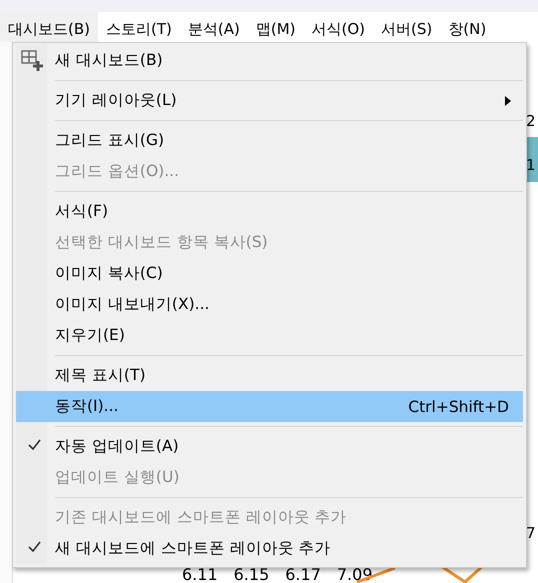 The width and height of the screenshot is (538, 583). Describe the element at coordinates (269, 273) in the screenshot. I see `menu-item: 이미지 복사(C)` at that location.